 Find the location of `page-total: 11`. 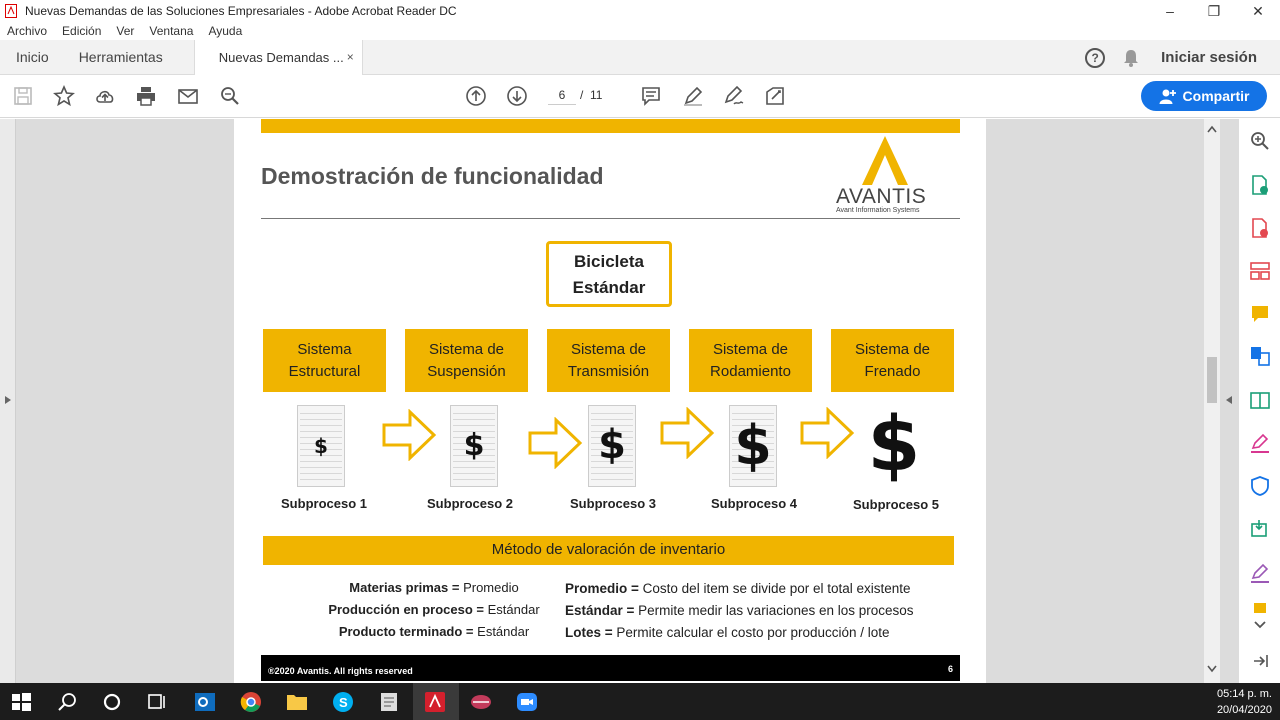

page-total: 11 is located at coordinates (596, 95).